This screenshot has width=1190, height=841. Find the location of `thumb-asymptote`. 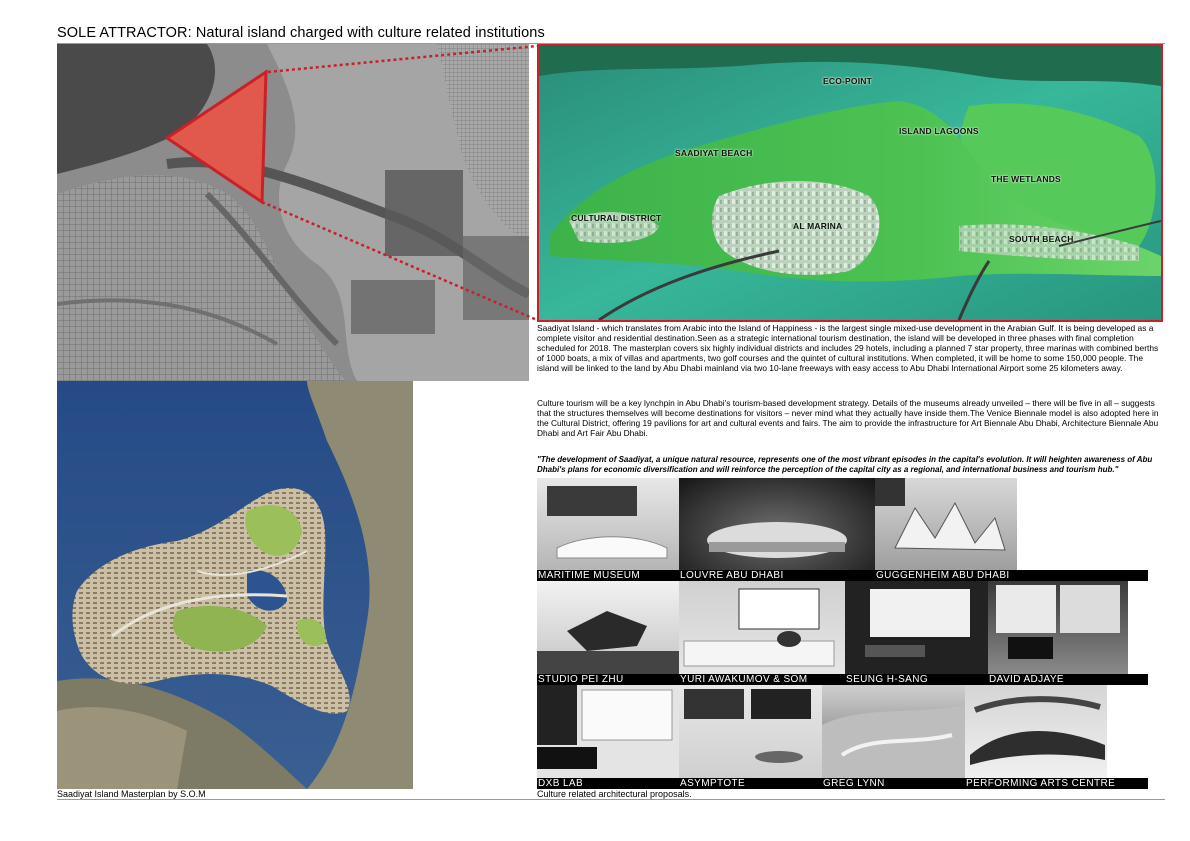

thumb-asymptote is located at coordinates (750, 731).